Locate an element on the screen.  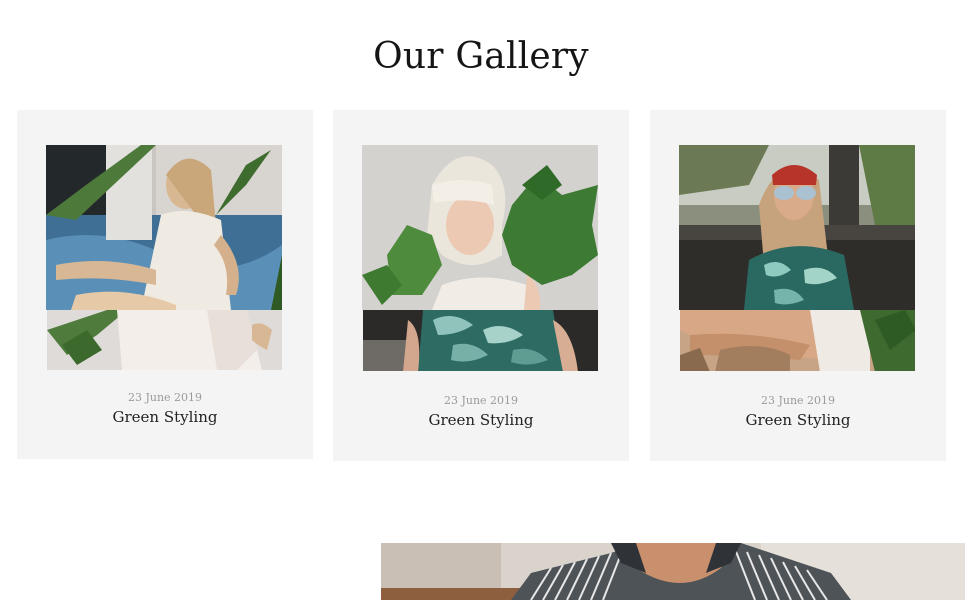
photo-woman-red-beanie-top is located at coordinates (797, 227).